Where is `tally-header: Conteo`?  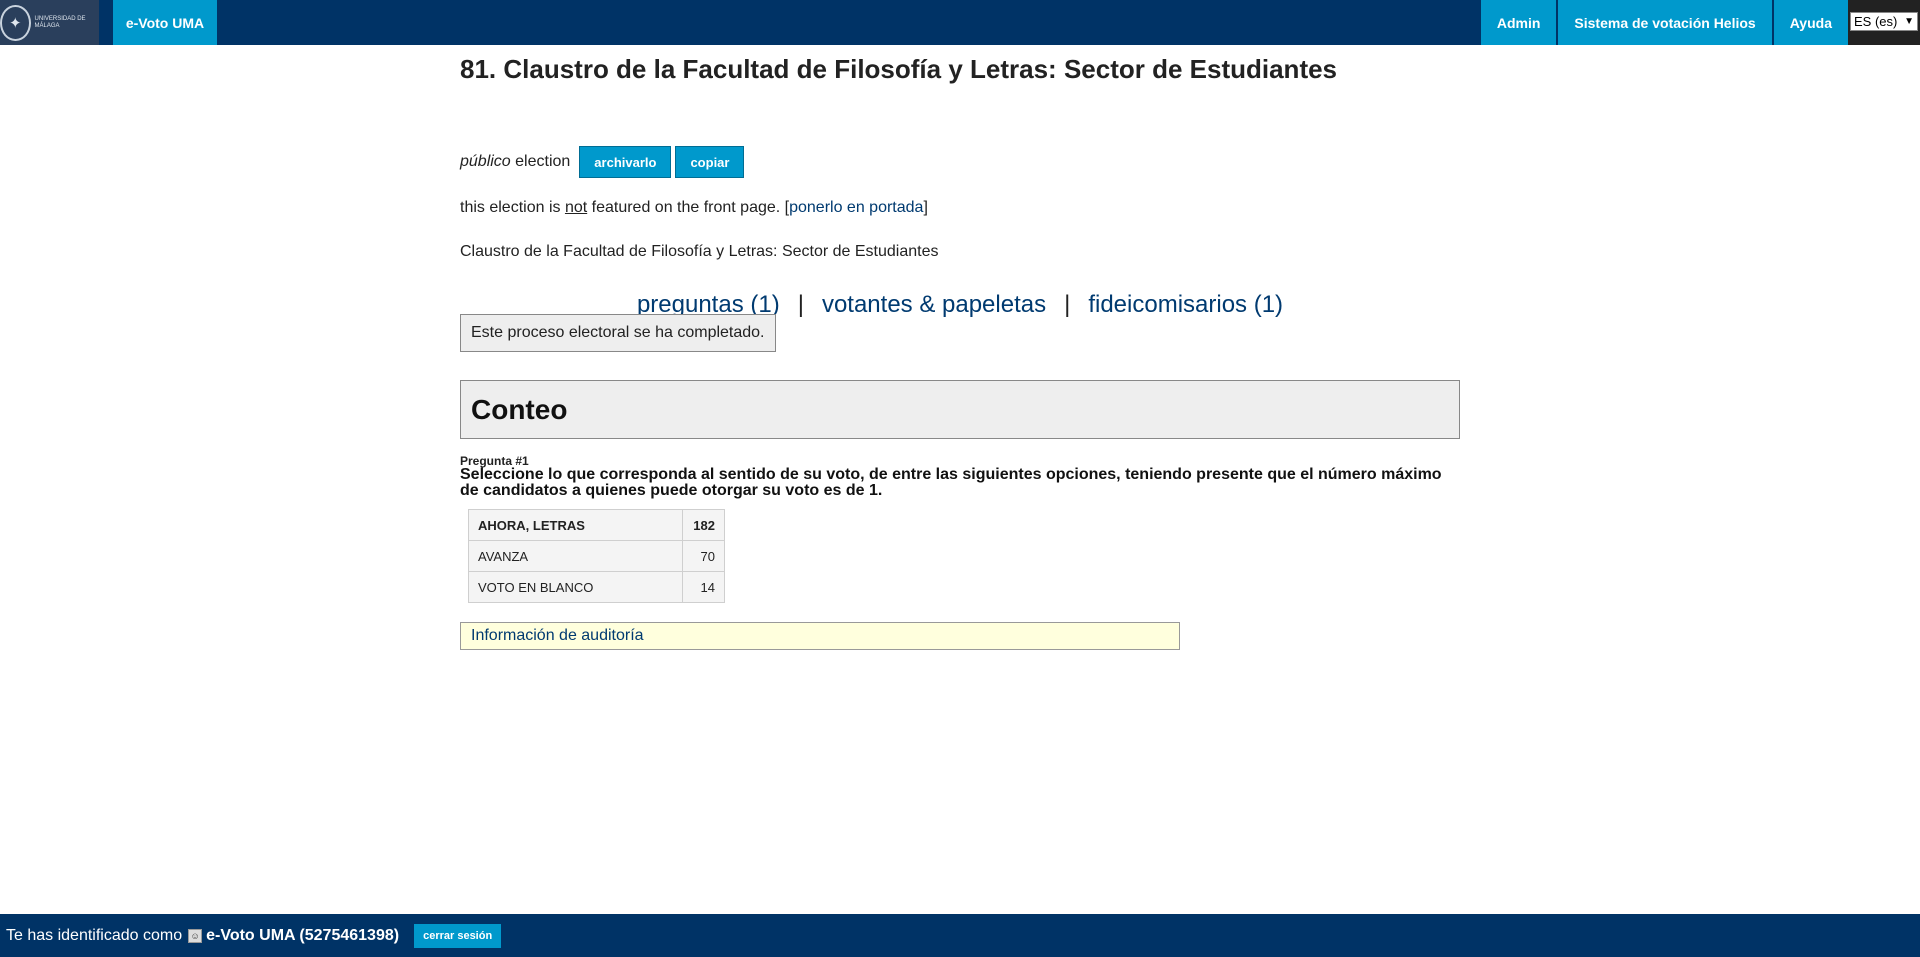 tally-header: Conteo is located at coordinates (960, 409).